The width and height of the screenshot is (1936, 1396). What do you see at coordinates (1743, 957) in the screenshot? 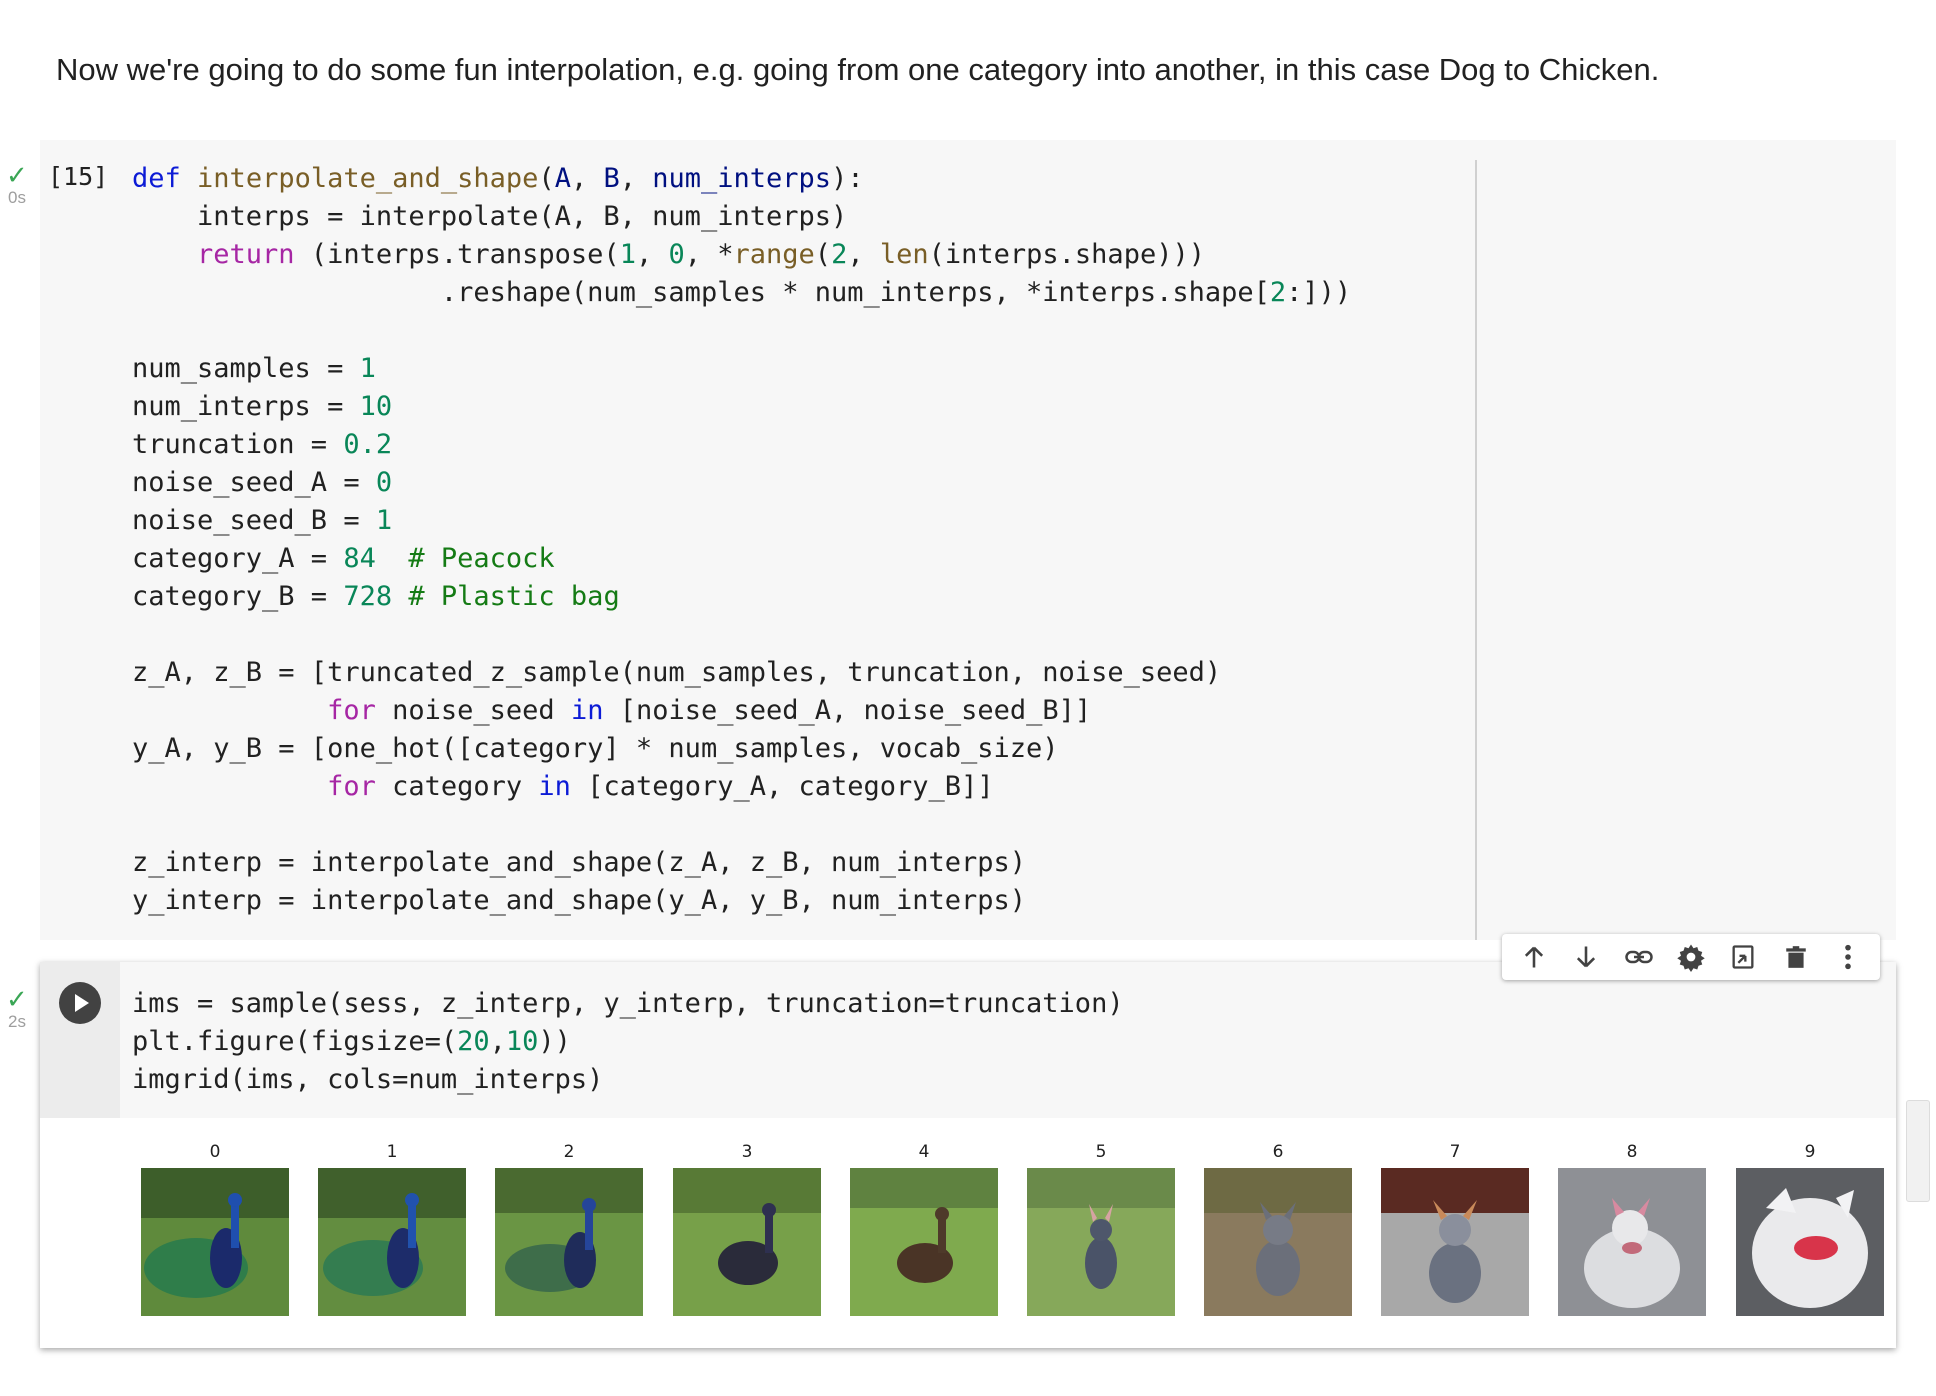
I see `mirror-cell-icon` at bounding box center [1743, 957].